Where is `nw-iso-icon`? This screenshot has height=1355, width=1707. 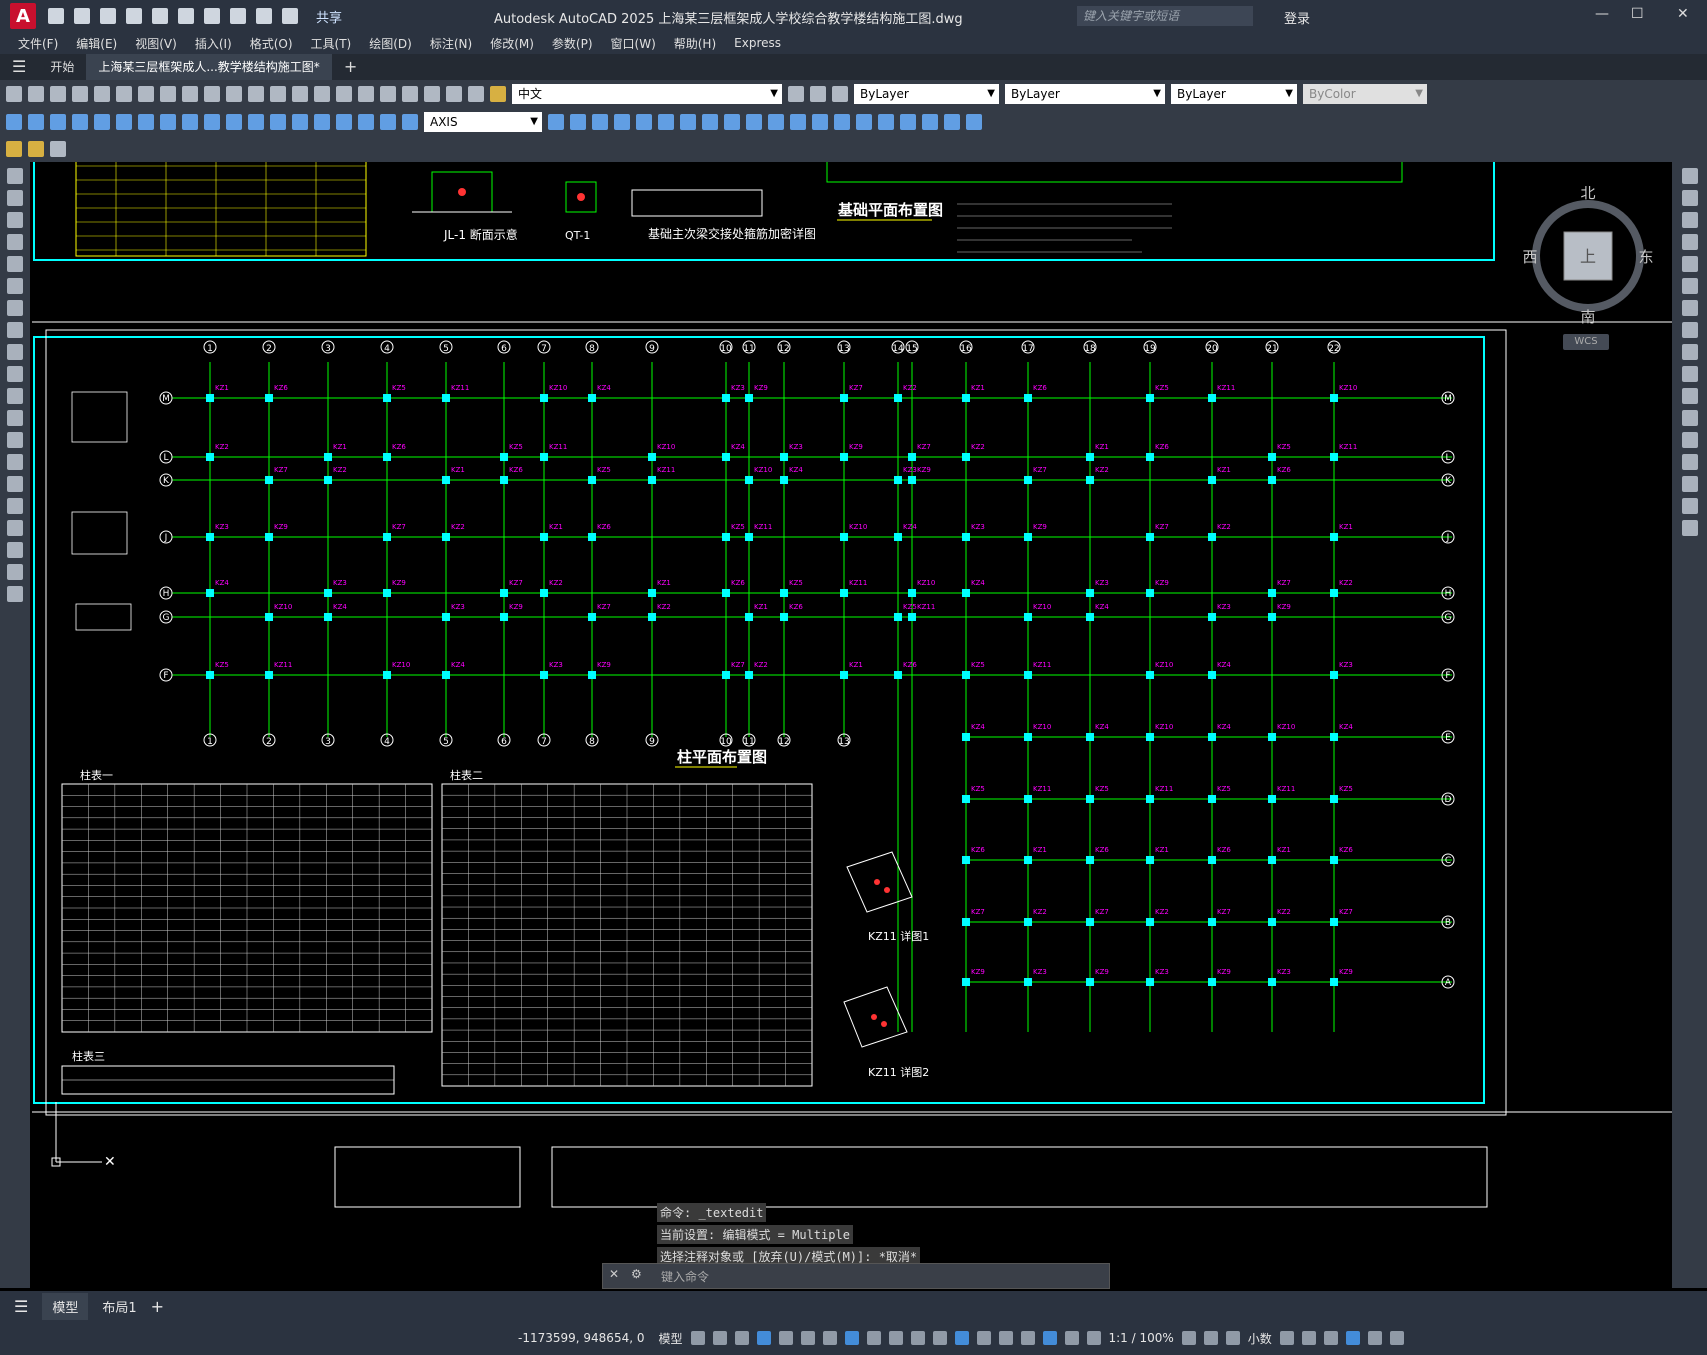 nw-iso-icon is located at coordinates (754, 122).